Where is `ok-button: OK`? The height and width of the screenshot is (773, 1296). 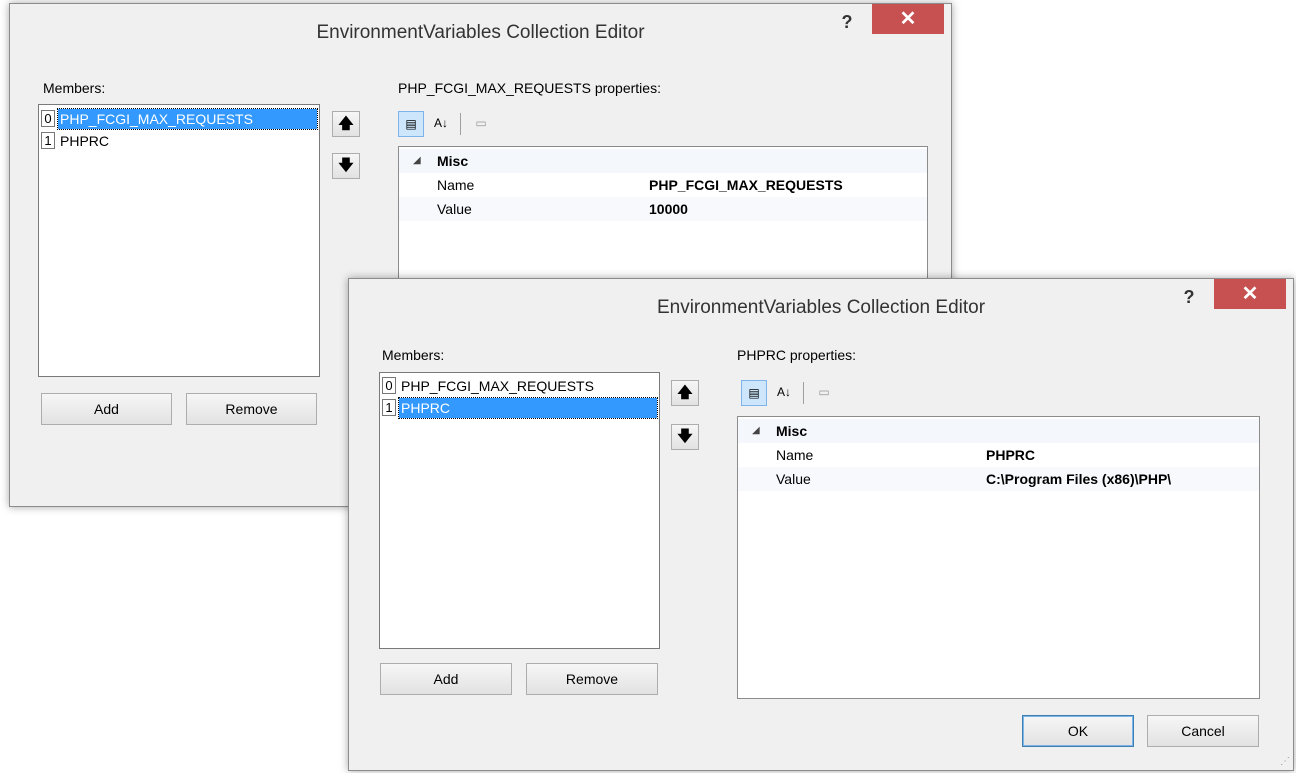
ok-button: OK is located at coordinates (1078, 731).